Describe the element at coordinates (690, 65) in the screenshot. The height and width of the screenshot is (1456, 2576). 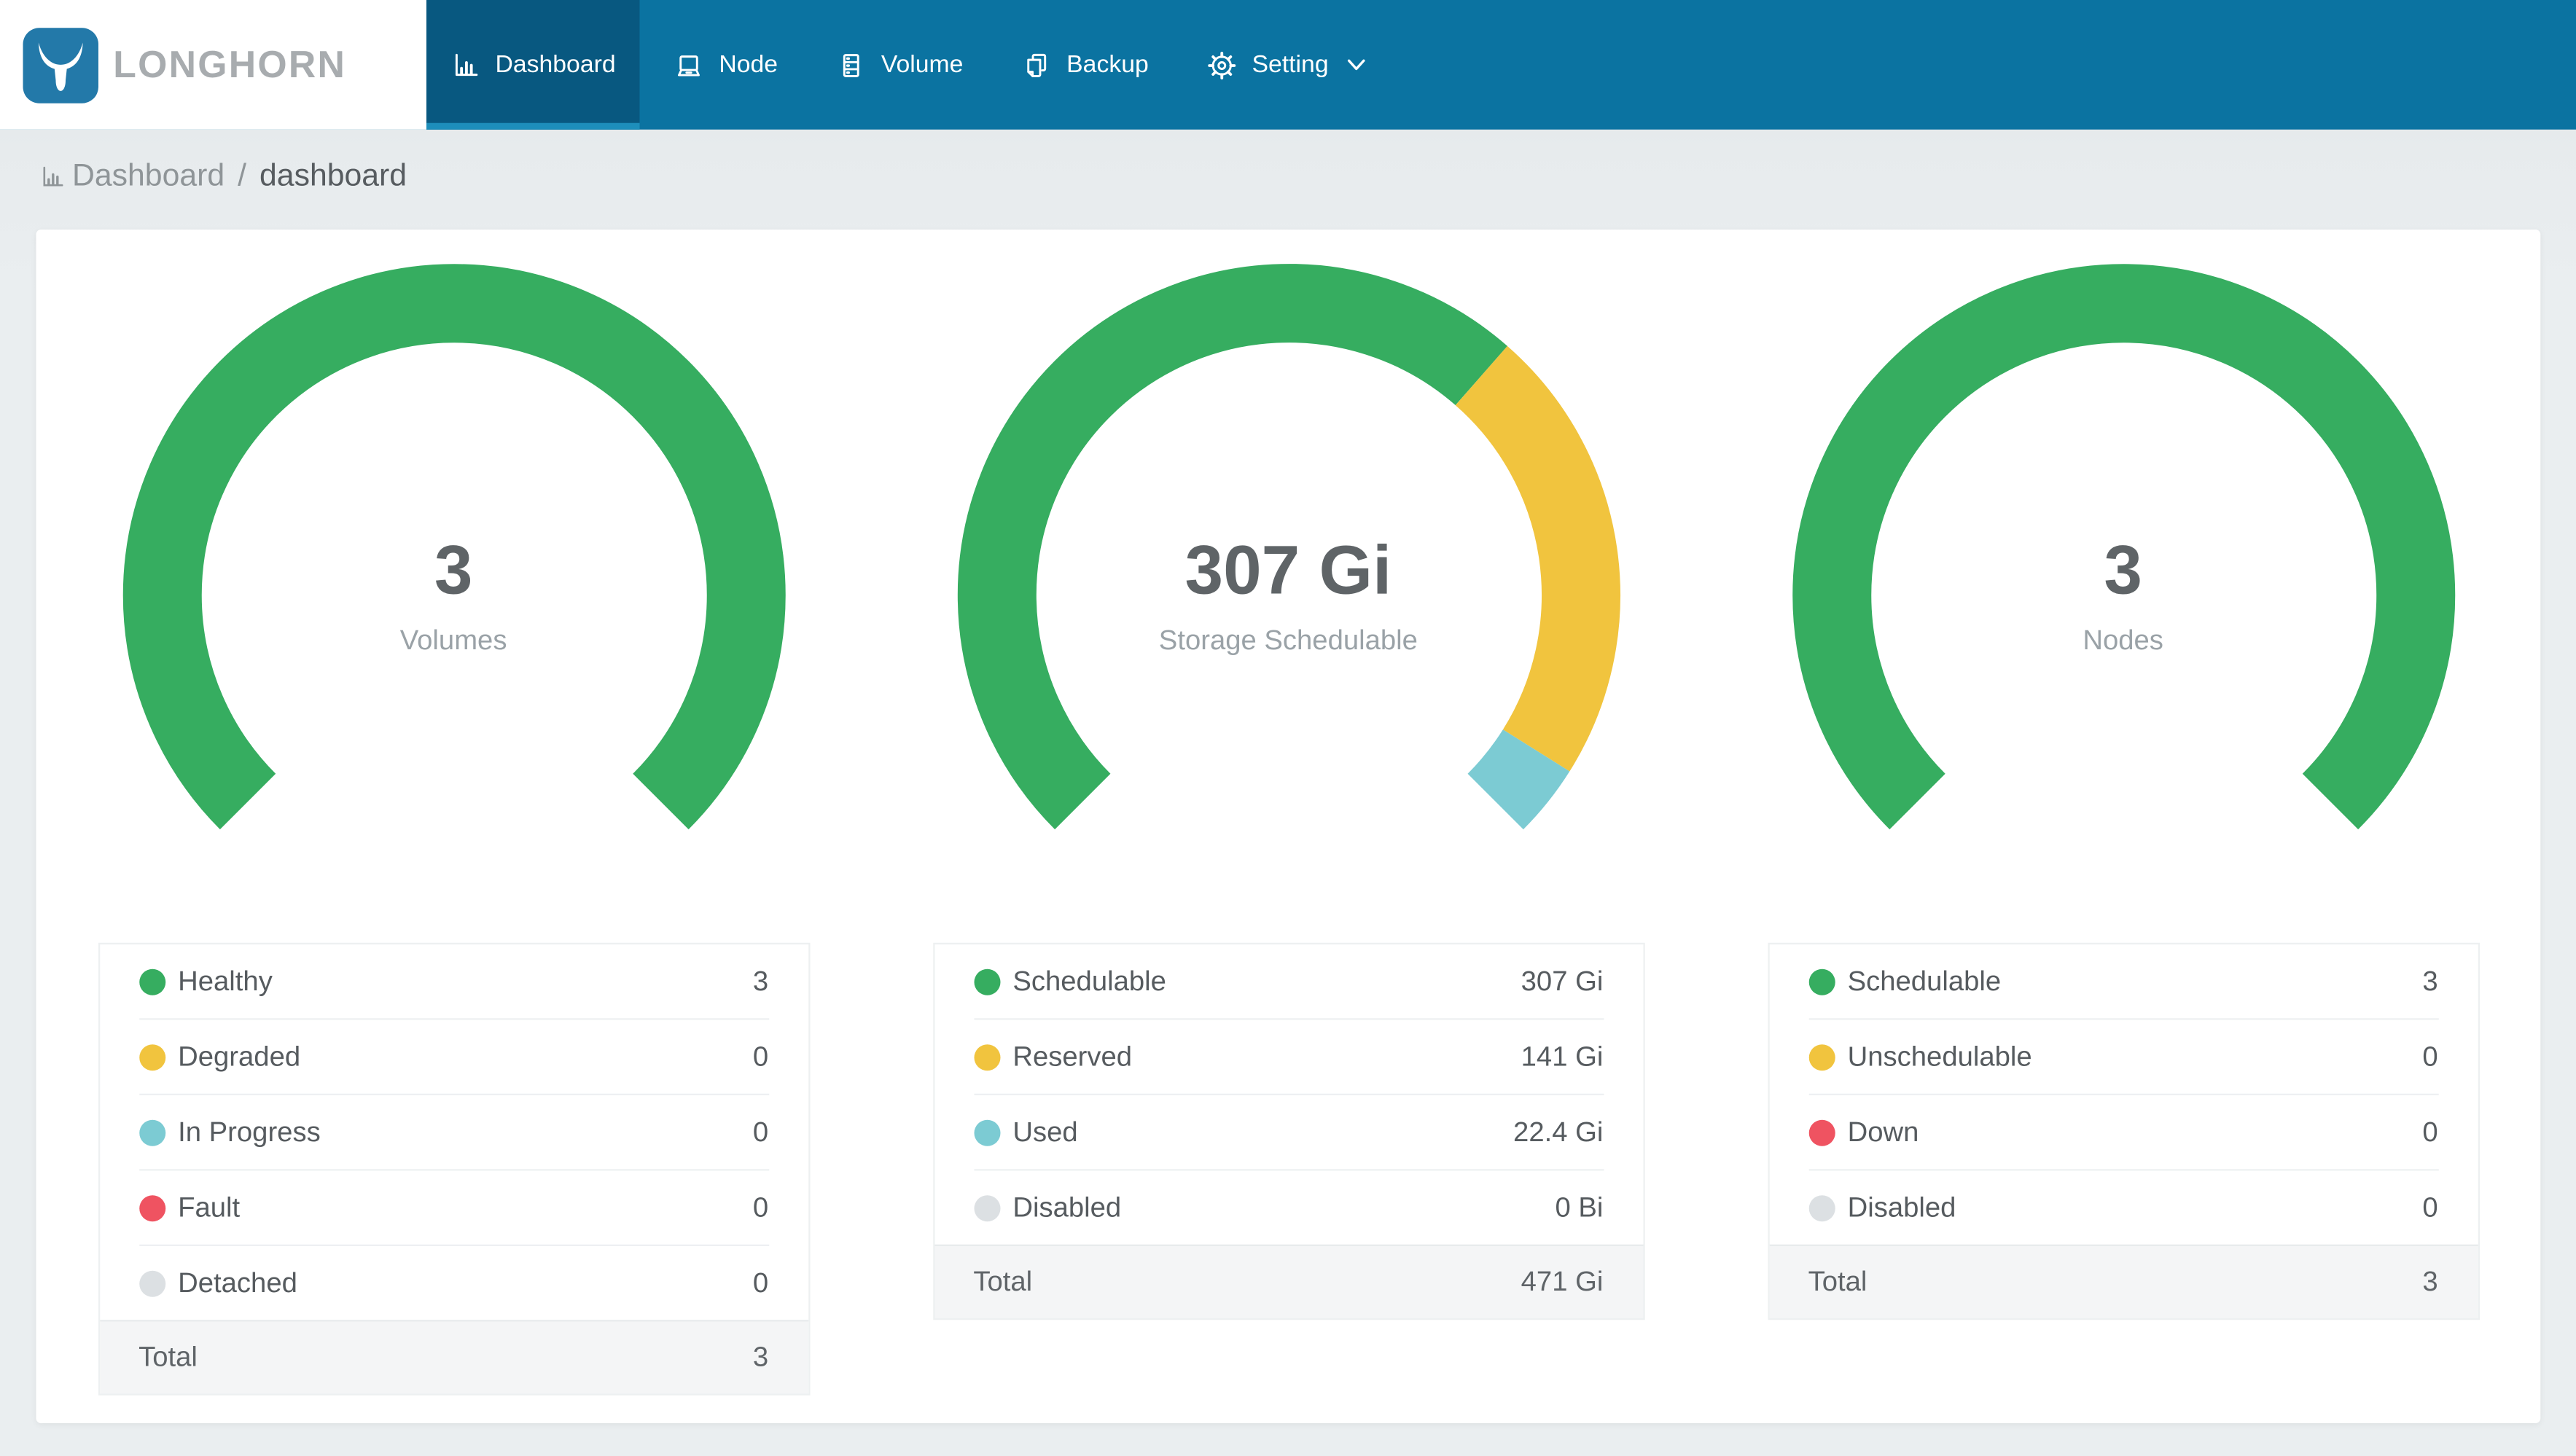
I see `laptop-icon` at that location.